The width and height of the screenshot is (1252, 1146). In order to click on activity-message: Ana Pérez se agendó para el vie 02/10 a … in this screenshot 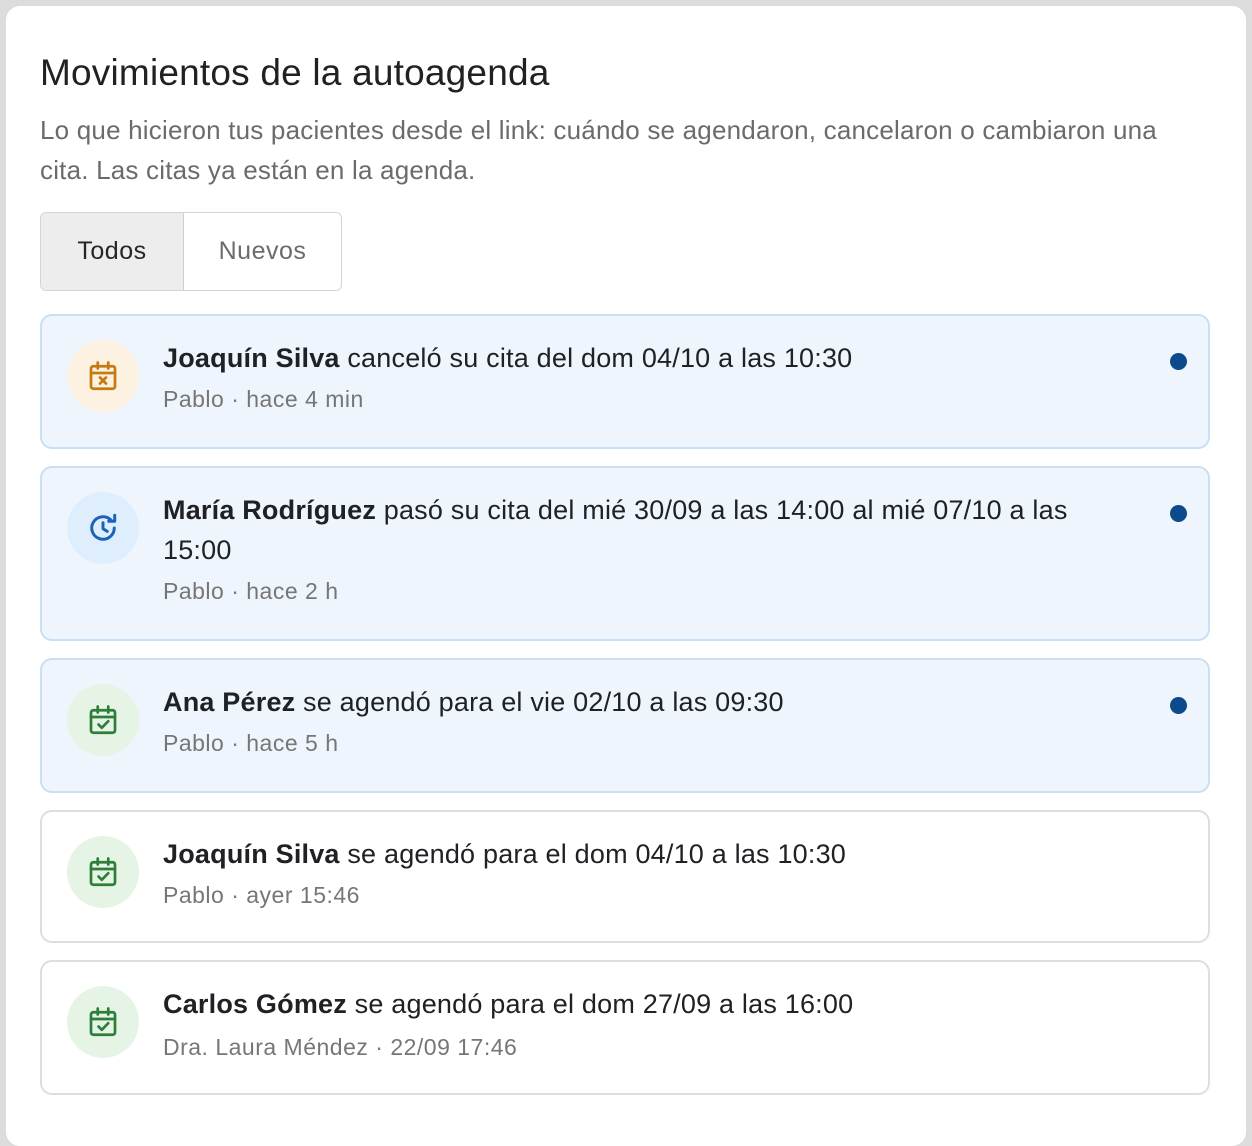, I will do `click(638, 702)`.